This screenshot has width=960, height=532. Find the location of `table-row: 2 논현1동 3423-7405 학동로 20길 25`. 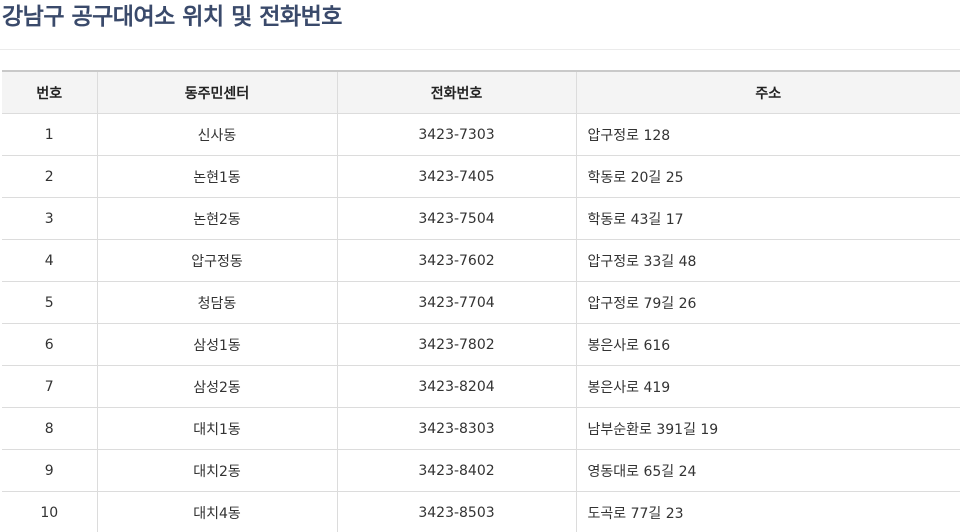

table-row: 2 논현1동 3423-7405 학동로 20길 25 is located at coordinates (481, 176).